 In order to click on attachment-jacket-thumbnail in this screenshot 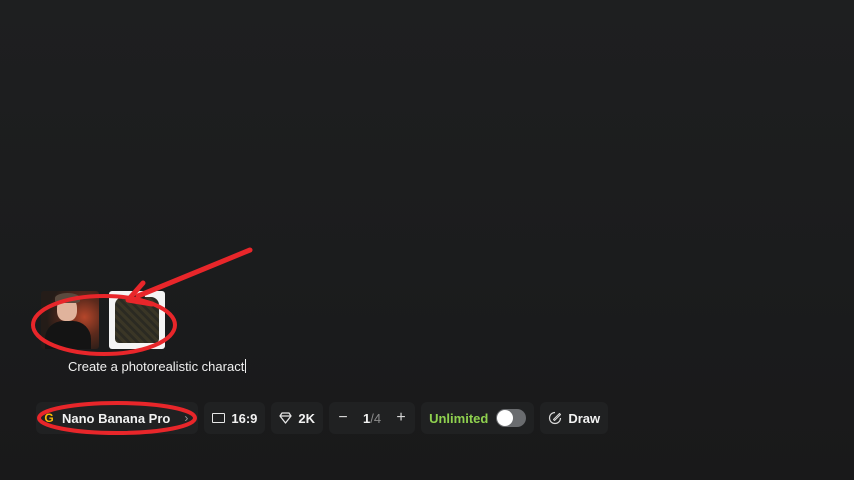, I will do `click(137, 320)`.